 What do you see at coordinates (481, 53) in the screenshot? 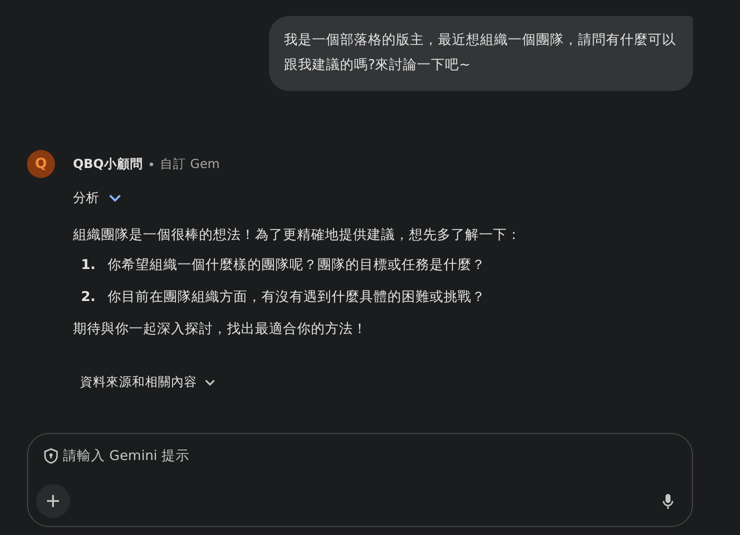
I see `user-message: 我是一個部落格的版主，最近想組織一個團隊，請問有什麼可以跟我建議的嗎?來討論一下吧~` at bounding box center [481, 53].